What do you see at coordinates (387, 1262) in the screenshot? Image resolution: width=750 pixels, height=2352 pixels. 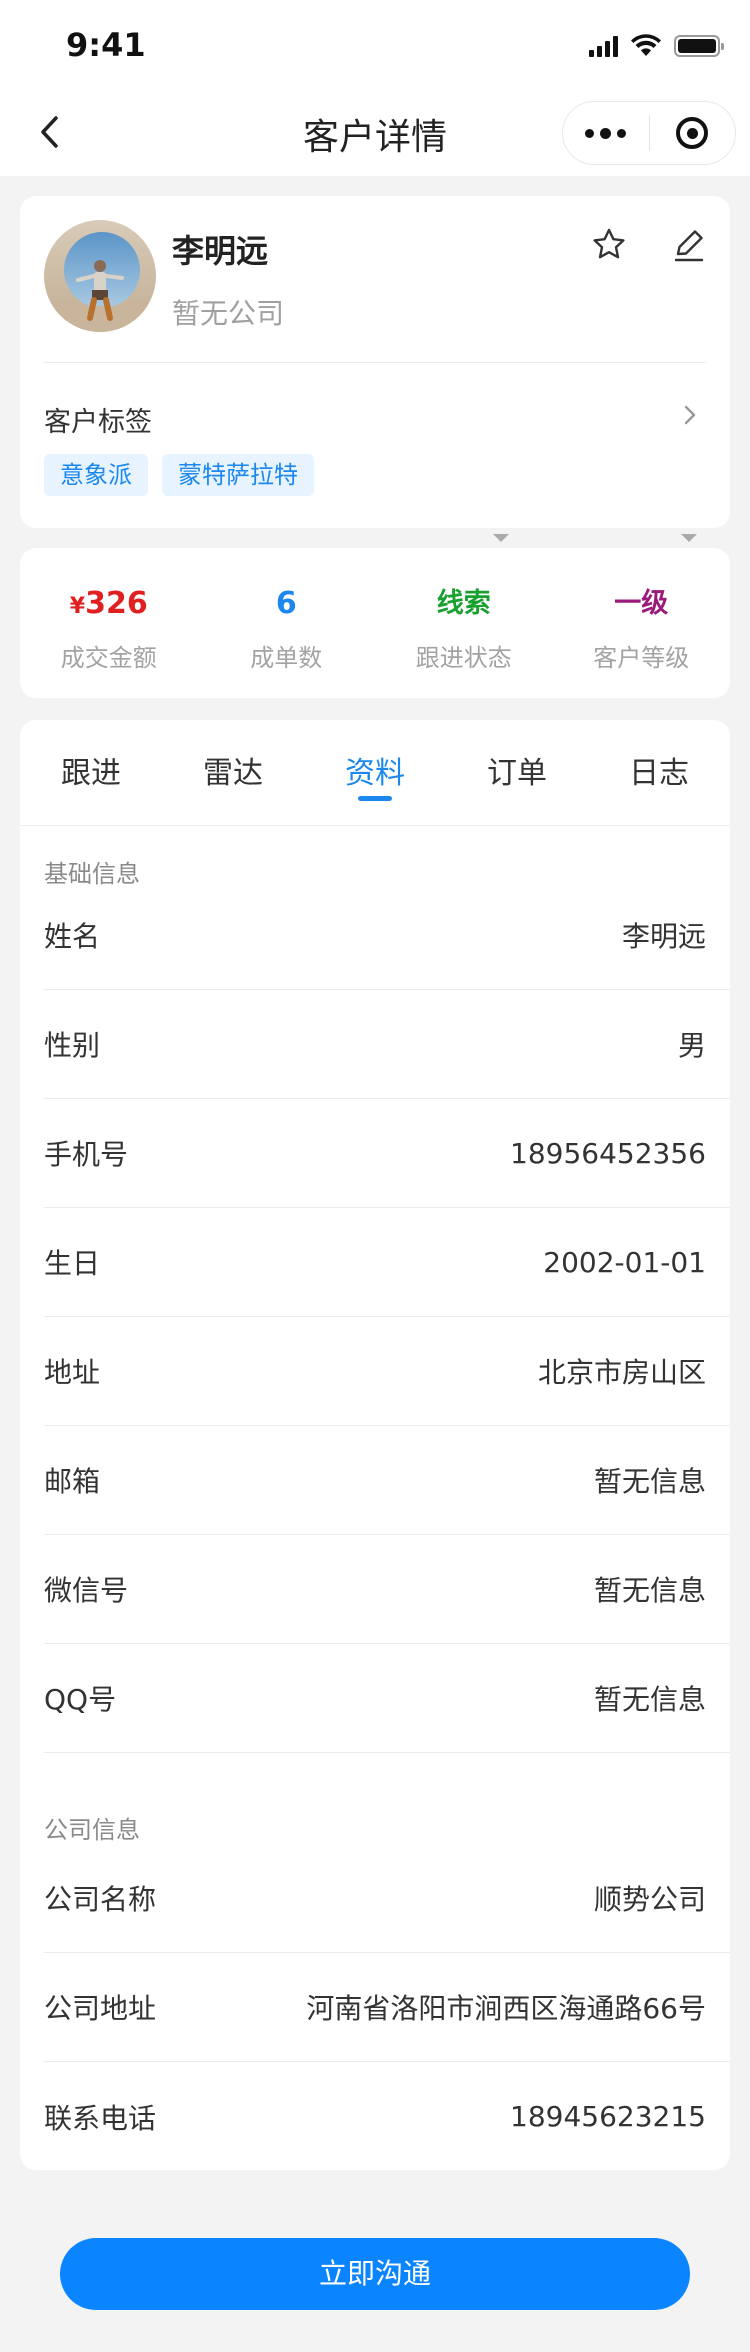 I see `info-row-birthday: 生日 2002-01-01` at bounding box center [387, 1262].